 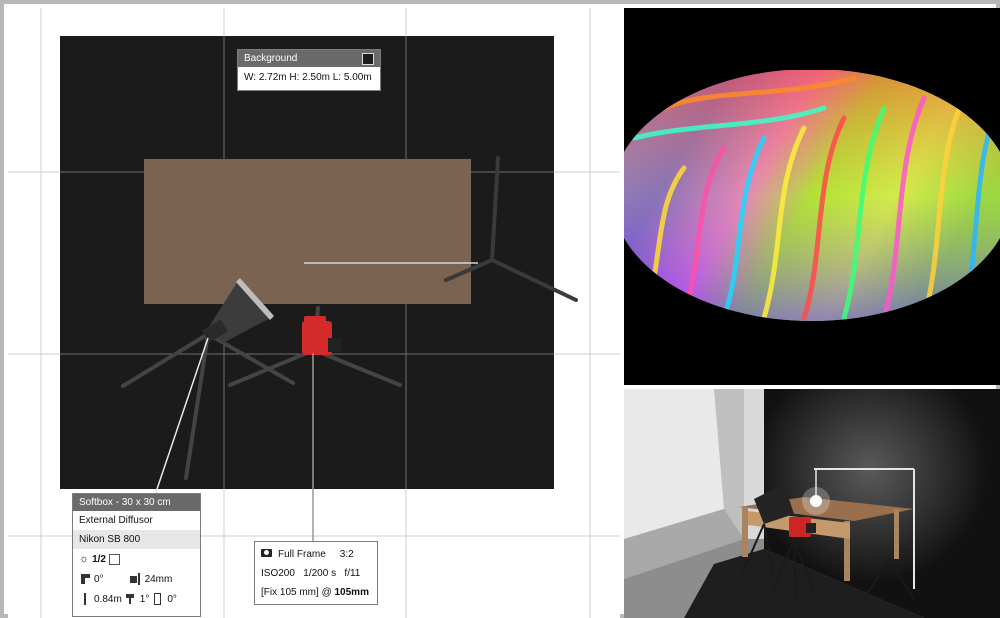 What do you see at coordinates (85, 579) in the screenshot?
I see `tilt-icon` at bounding box center [85, 579].